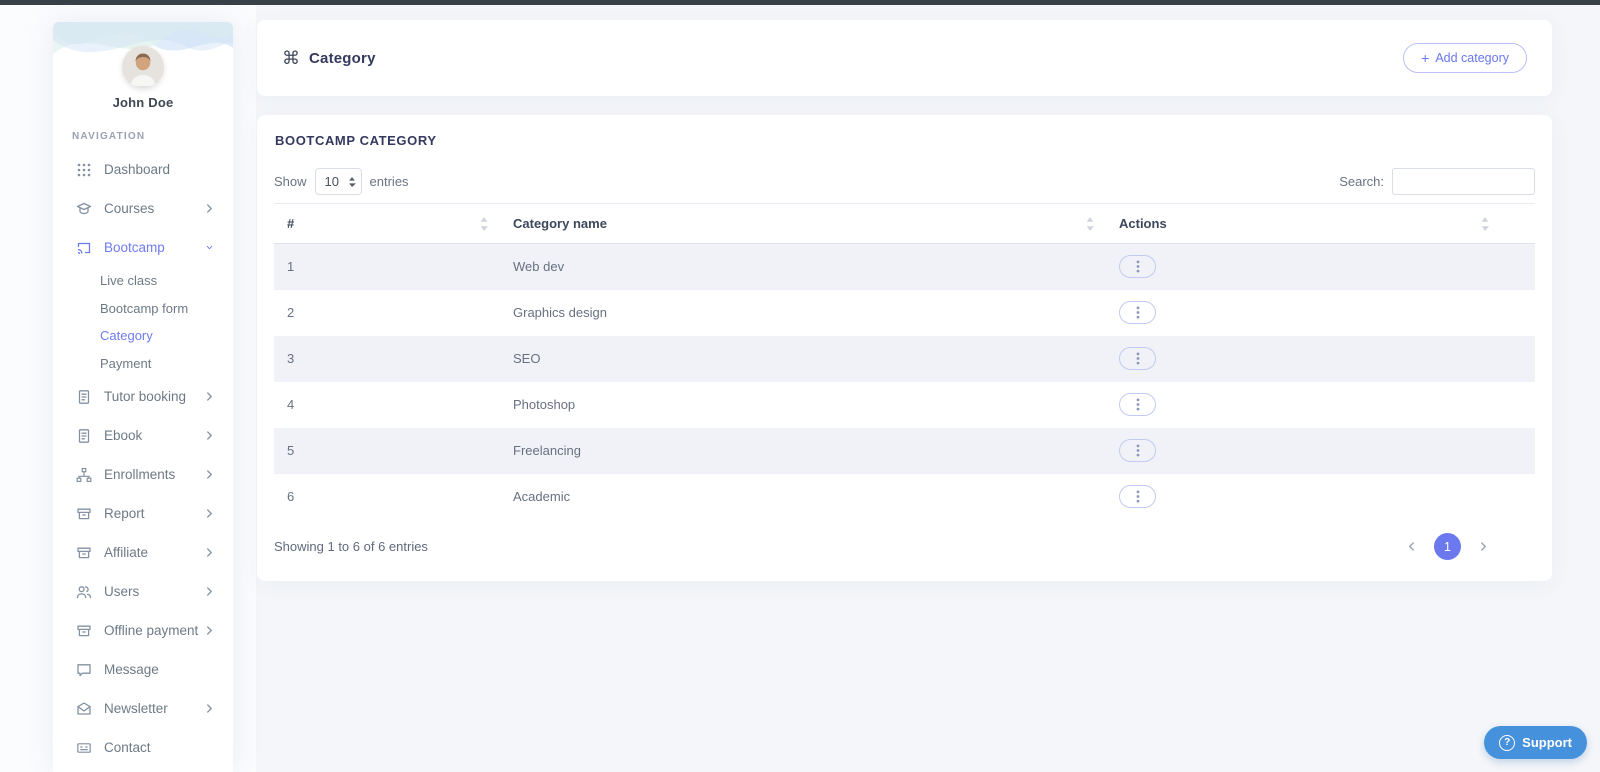 The image size is (1600, 772). I want to click on category-name-cell: Web dev, so click(539, 267).